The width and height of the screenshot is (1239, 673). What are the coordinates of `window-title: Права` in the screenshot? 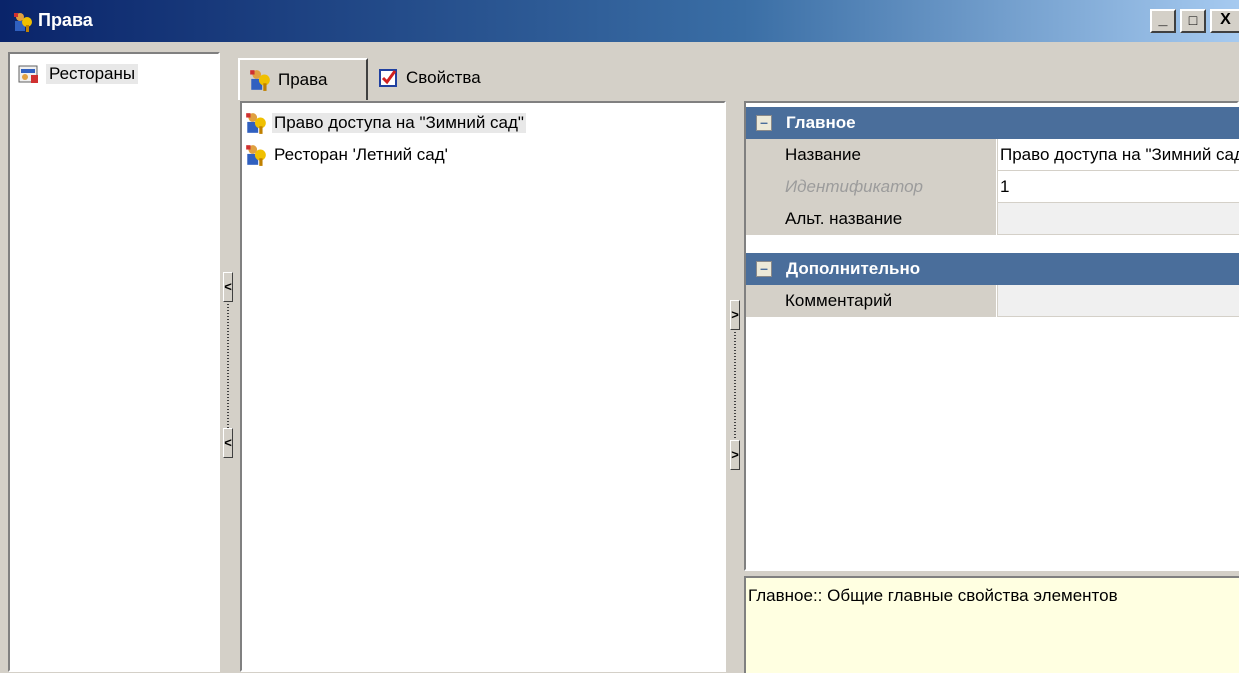 It's located at (65, 20).